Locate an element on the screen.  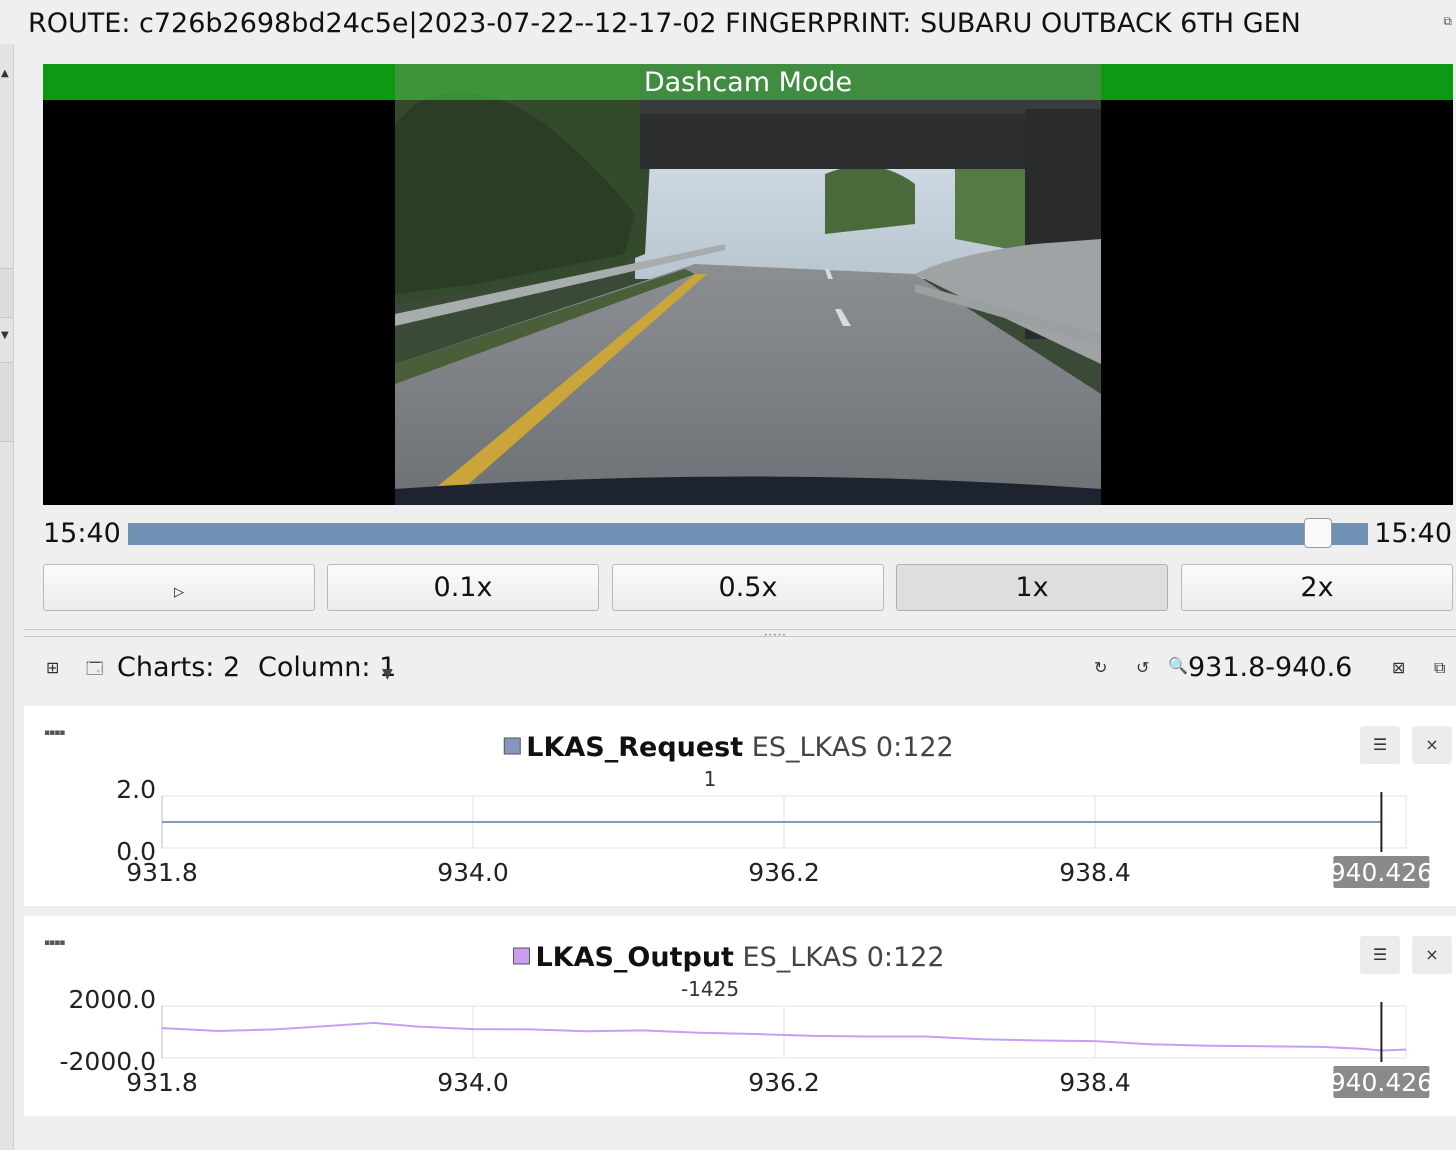
scroll-up-icon: ▲ is located at coordinates (5, 73).